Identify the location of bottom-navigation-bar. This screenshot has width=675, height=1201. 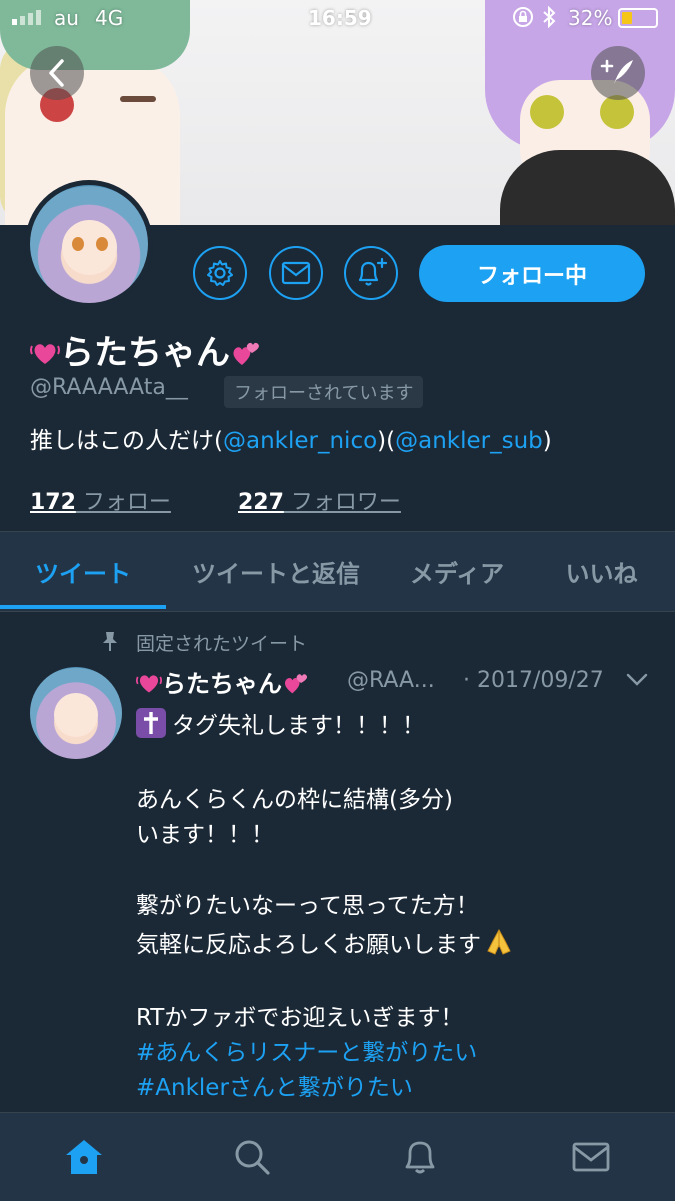
(337, 1156).